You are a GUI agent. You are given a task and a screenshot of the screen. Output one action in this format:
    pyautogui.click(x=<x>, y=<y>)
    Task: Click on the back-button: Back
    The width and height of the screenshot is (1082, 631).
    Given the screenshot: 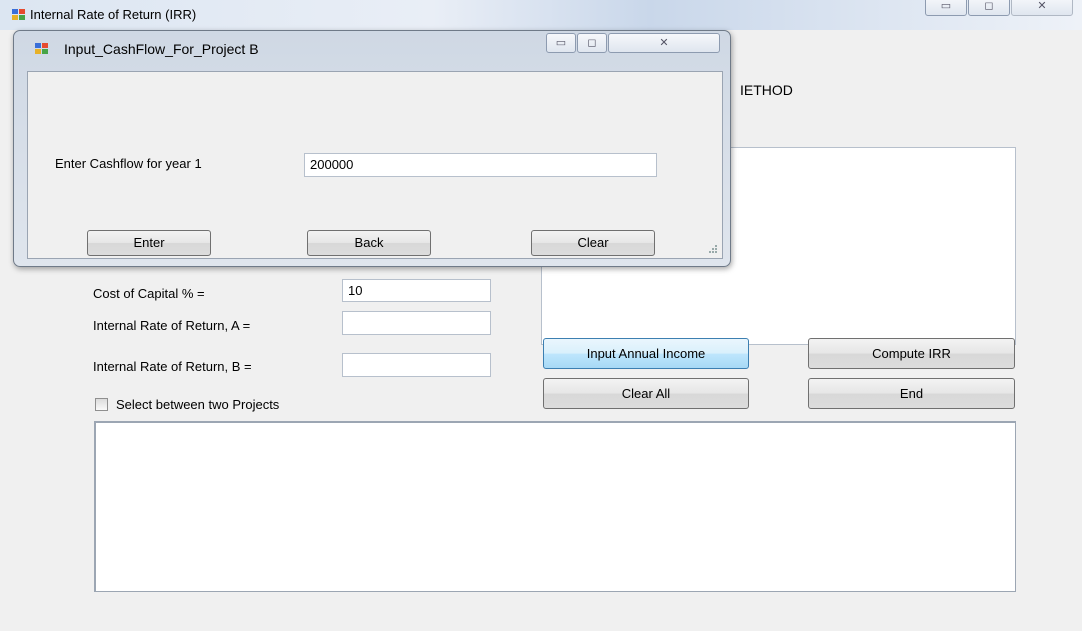 What is the action you would take?
    pyautogui.click(x=369, y=243)
    